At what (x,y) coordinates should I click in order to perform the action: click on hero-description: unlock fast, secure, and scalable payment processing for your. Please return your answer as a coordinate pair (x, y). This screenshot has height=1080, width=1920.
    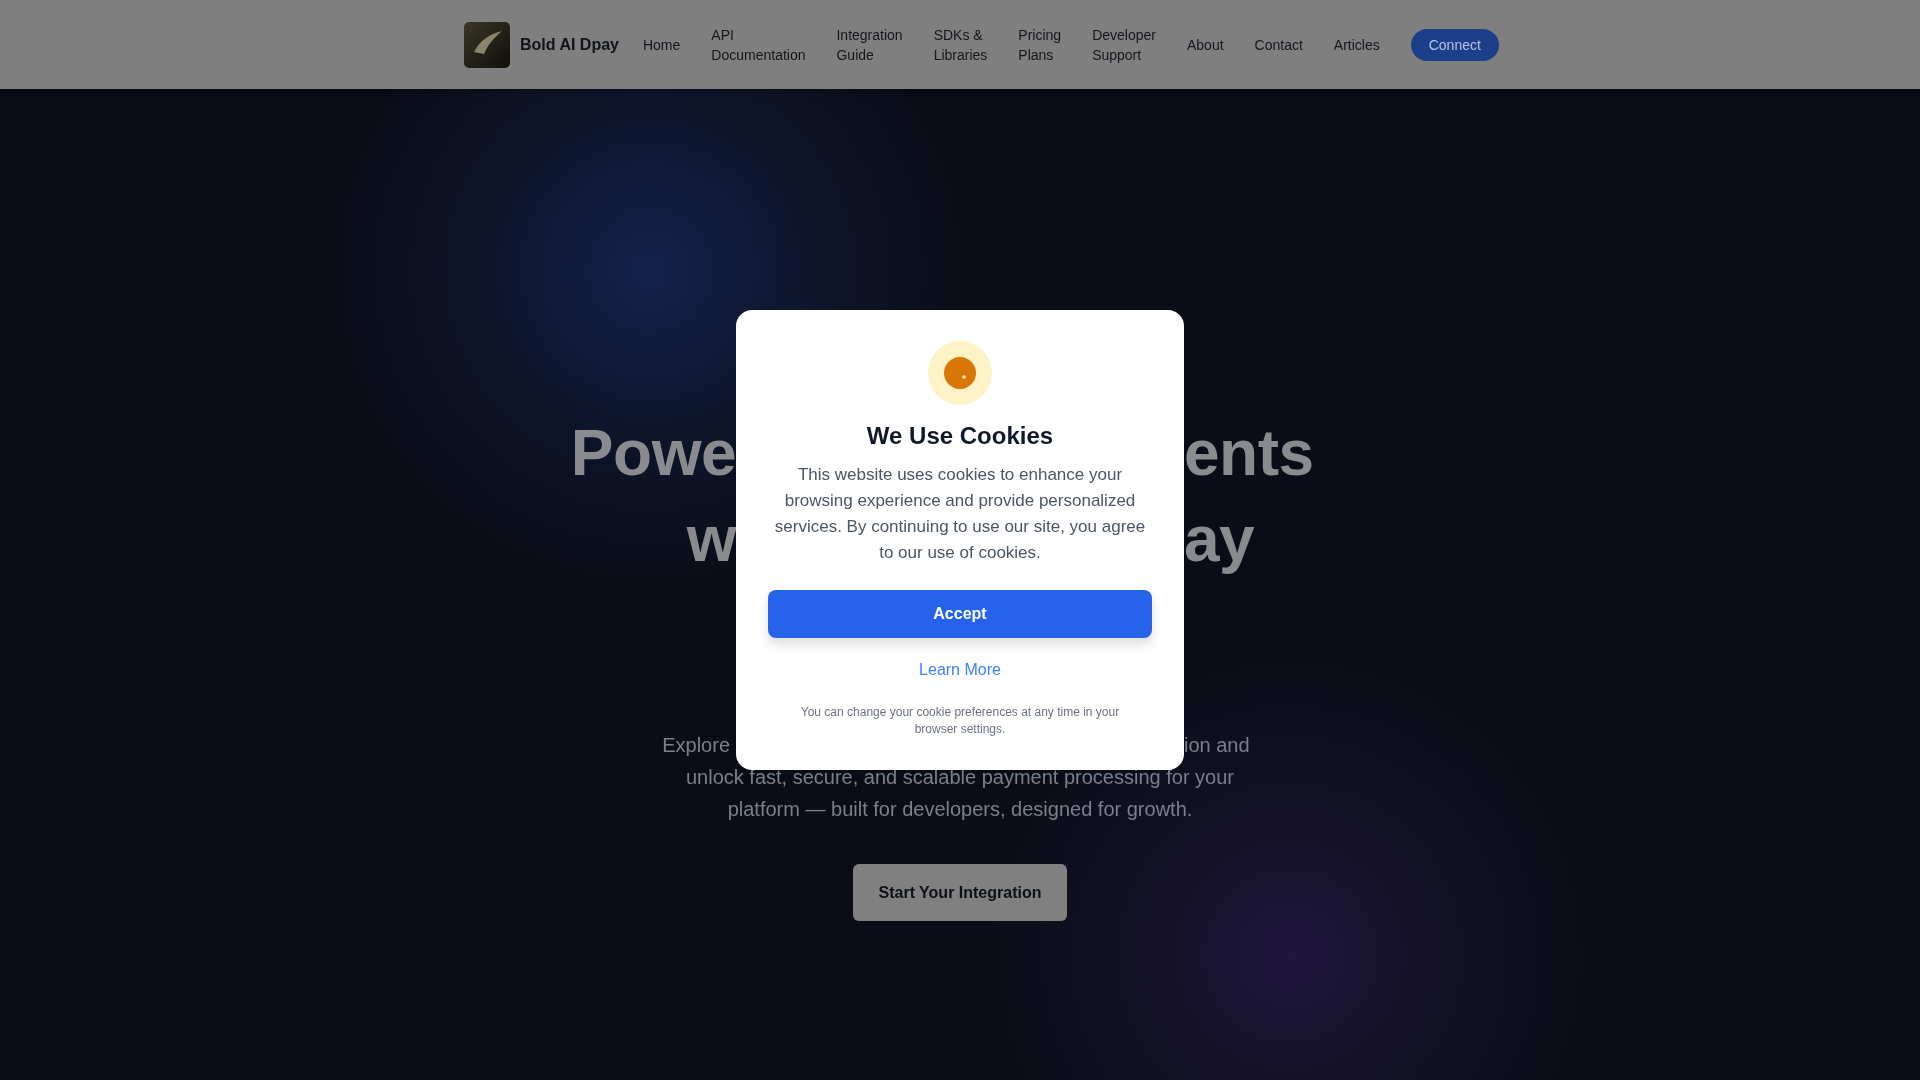
    Looking at the image, I should click on (960, 777).